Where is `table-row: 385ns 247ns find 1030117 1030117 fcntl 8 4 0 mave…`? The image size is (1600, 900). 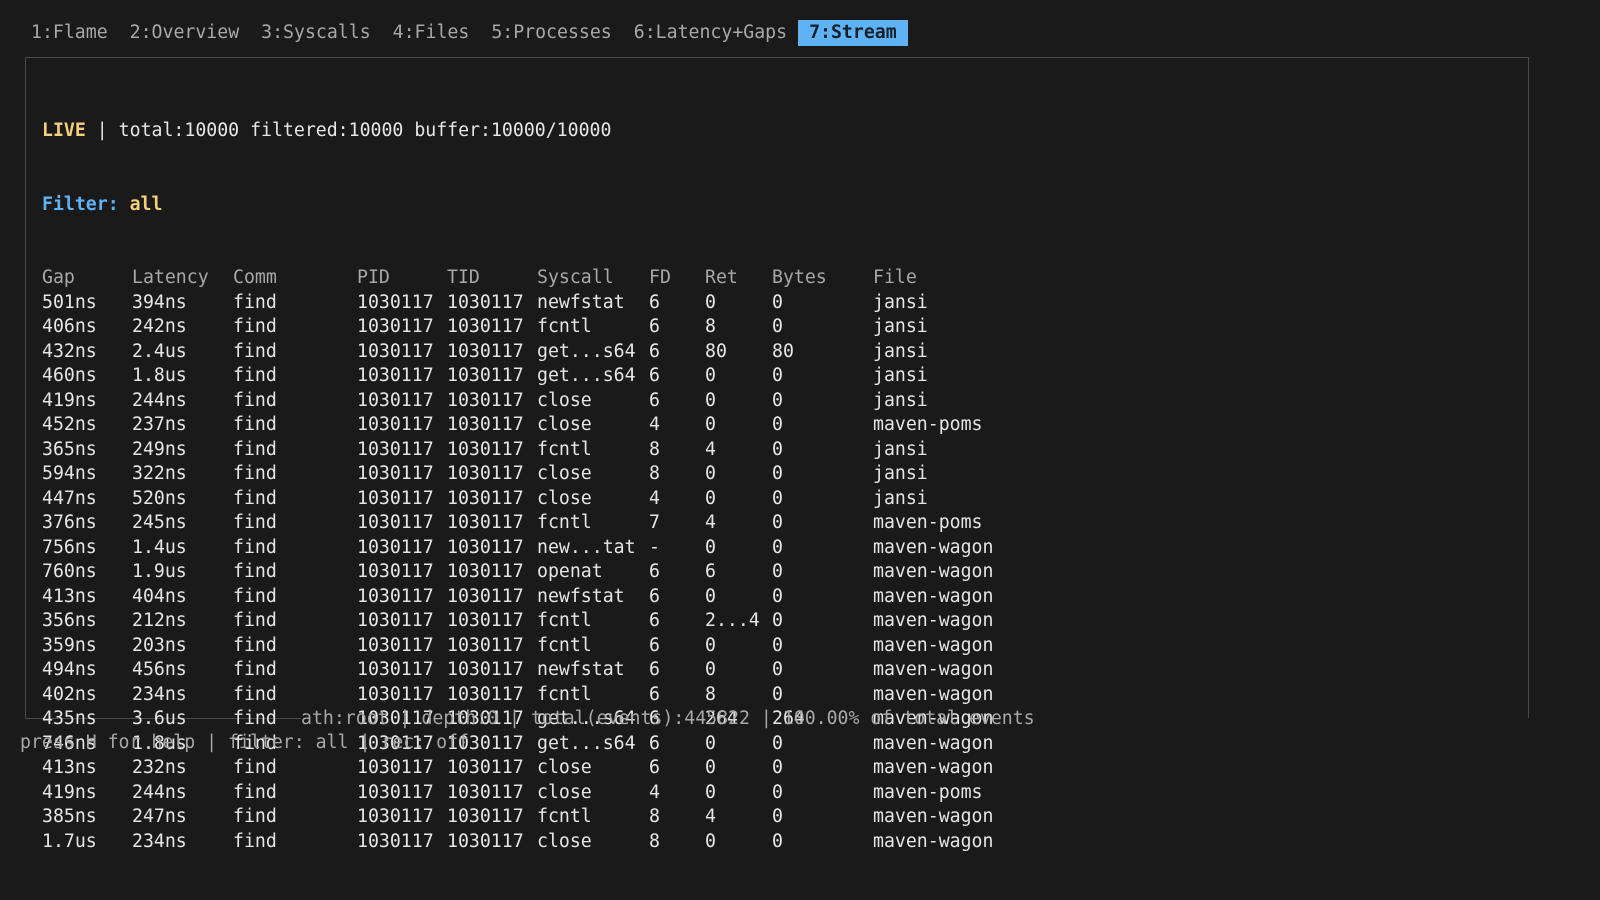
table-row: 385ns 247ns find 1030117 1030117 fcntl 8 4 0 mave… is located at coordinates (557, 817).